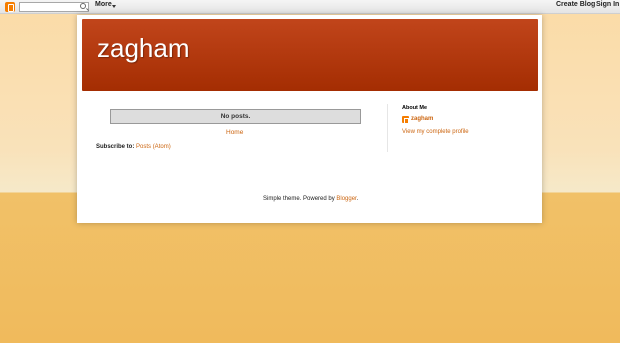  Describe the element at coordinates (143, 48) in the screenshot. I see `blog-title: zagham` at that location.